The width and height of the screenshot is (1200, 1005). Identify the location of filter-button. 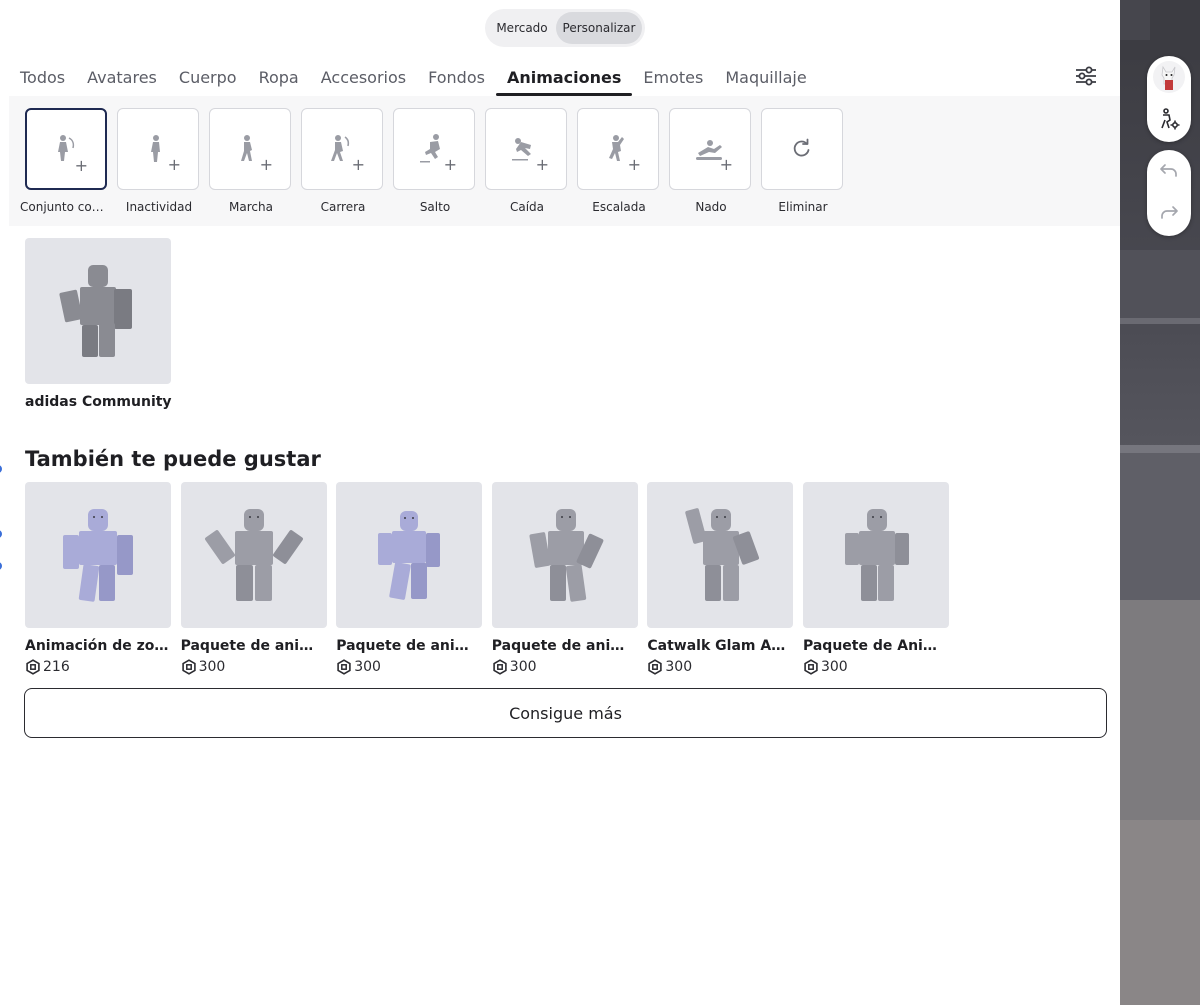
(1086, 76).